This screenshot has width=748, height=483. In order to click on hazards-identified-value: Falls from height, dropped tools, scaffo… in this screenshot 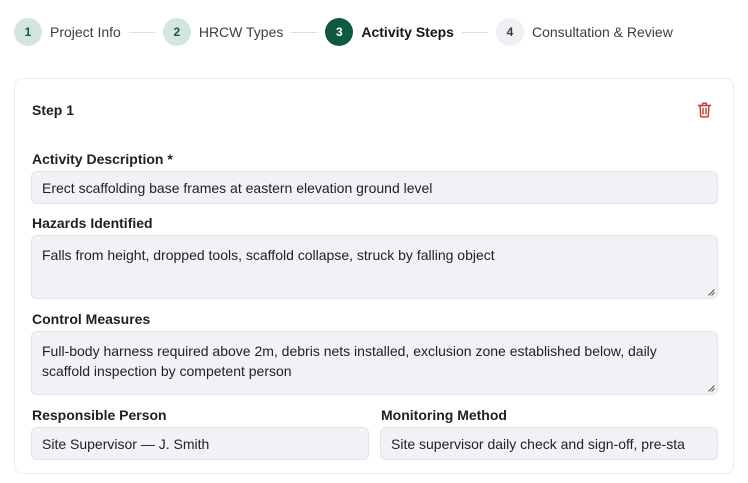, I will do `click(268, 255)`.